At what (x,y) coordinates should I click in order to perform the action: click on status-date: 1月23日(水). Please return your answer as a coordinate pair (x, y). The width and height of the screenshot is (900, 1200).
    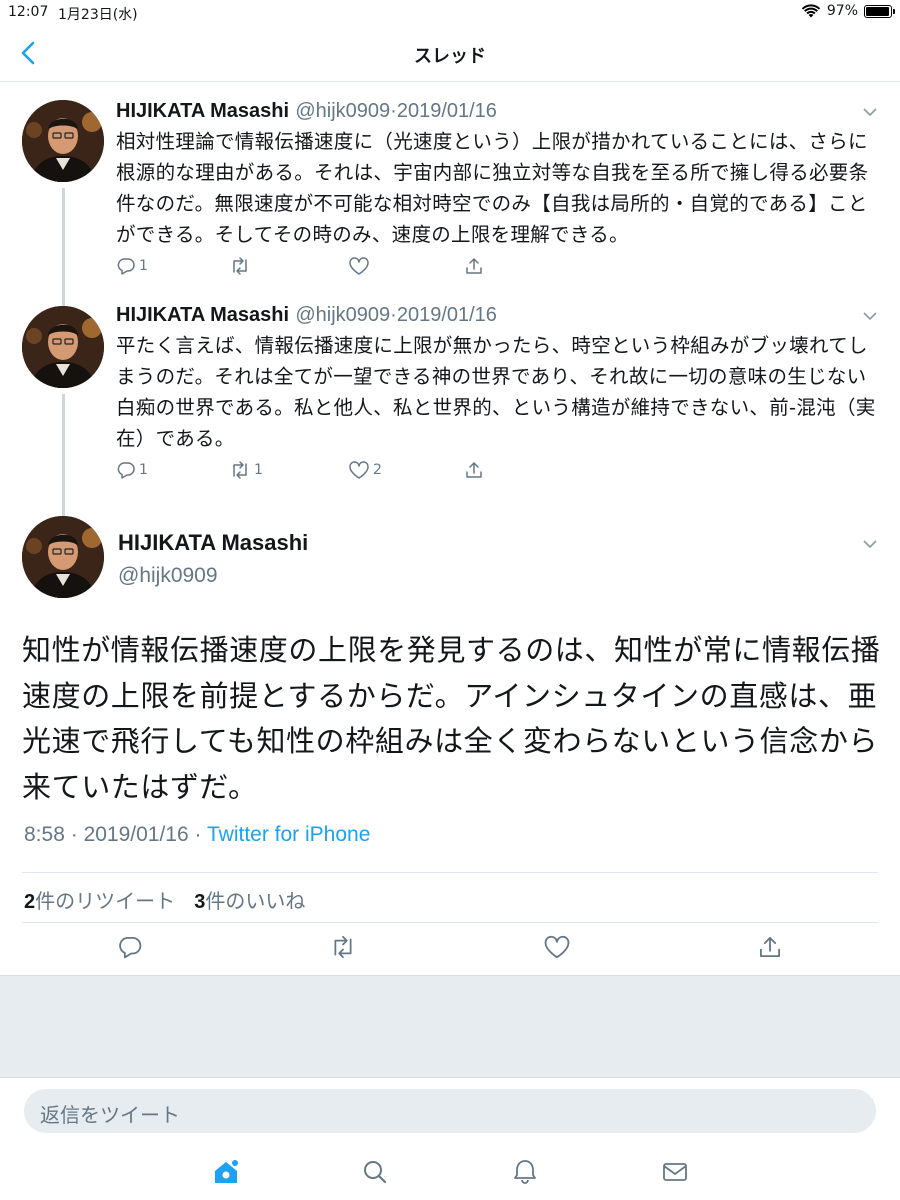
    Looking at the image, I should click on (98, 15).